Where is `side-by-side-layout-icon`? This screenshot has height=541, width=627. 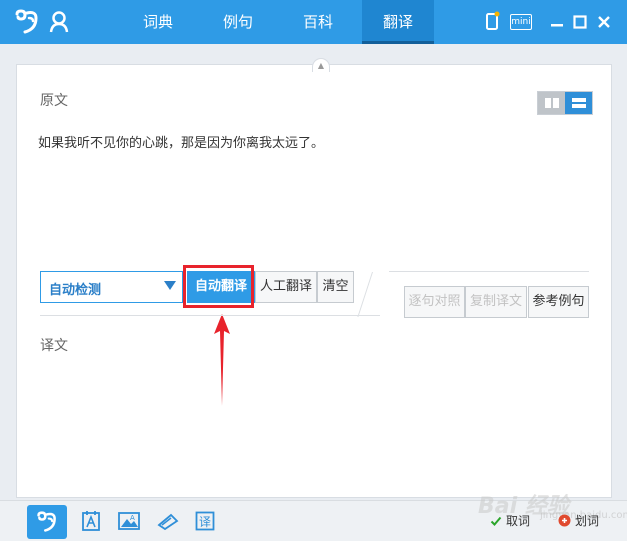
side-by-side-layout-icon is located at coordinates (551, 103).